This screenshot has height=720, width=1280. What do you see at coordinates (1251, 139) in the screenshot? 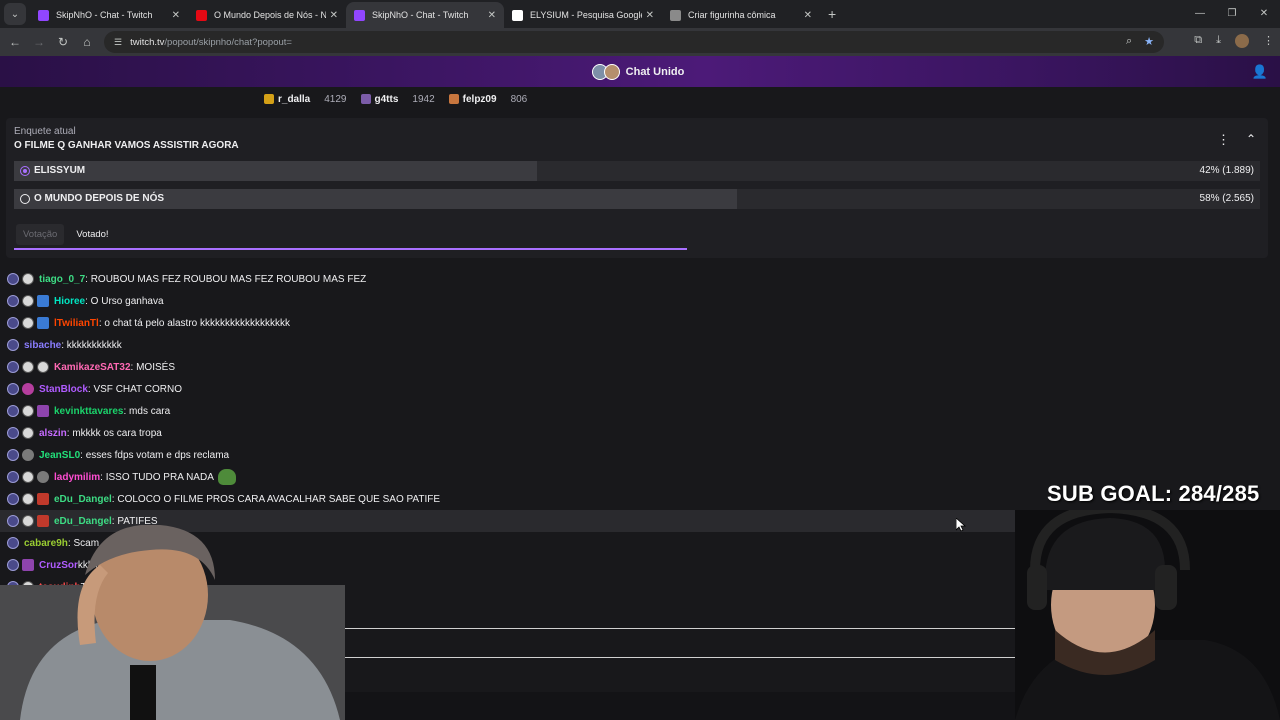
I see `collapse-chevron-icon: ⌃` at bounding box center [1251, 139].